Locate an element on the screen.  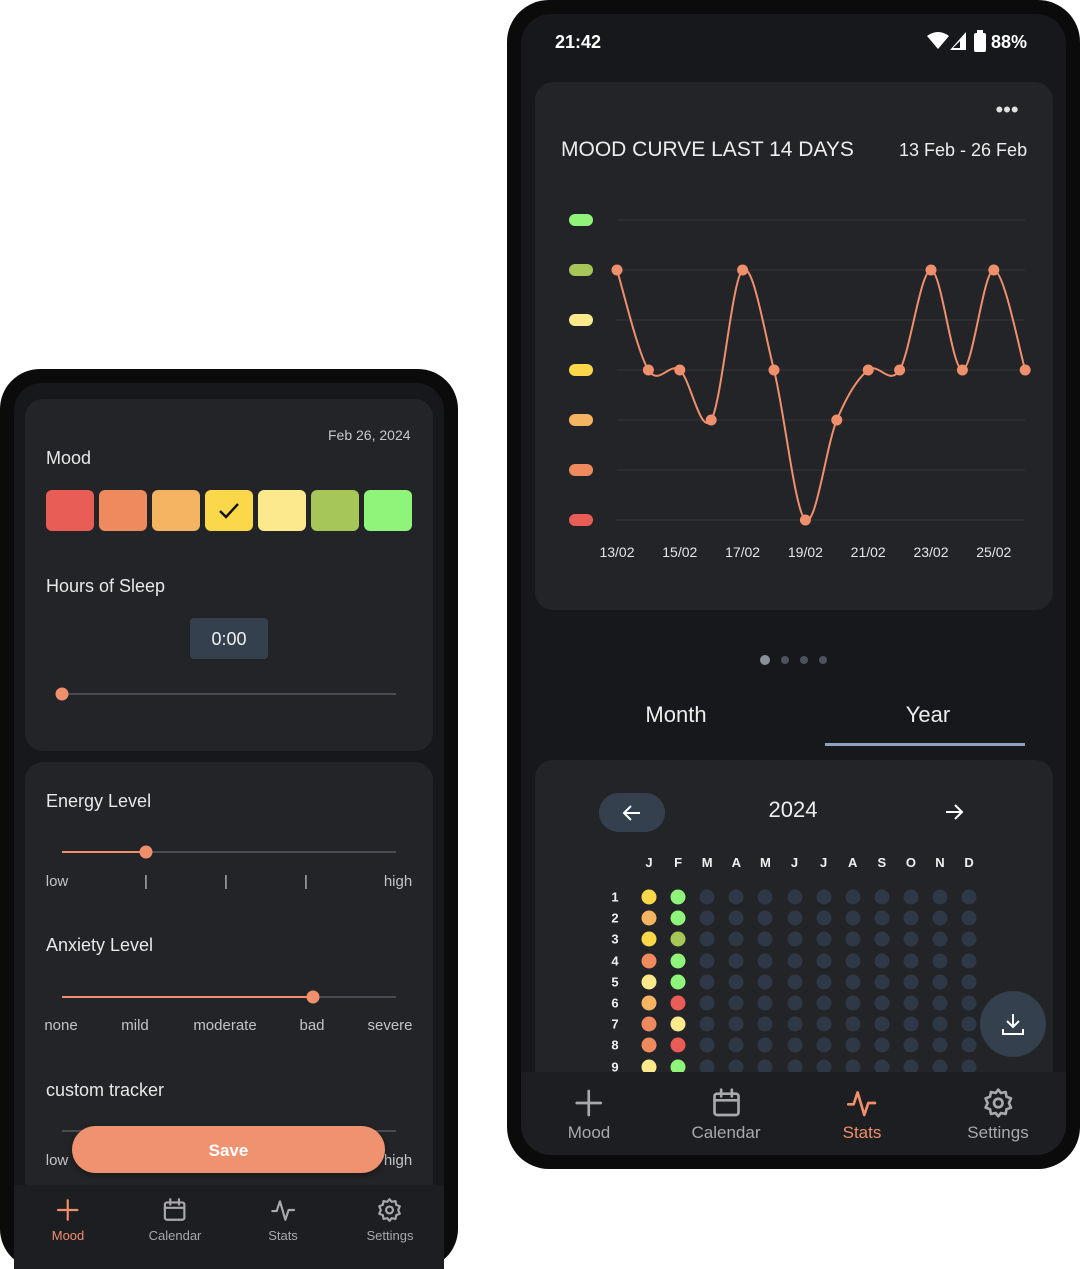
anxiety-slider-thumb is located at coordinates (312, 997).